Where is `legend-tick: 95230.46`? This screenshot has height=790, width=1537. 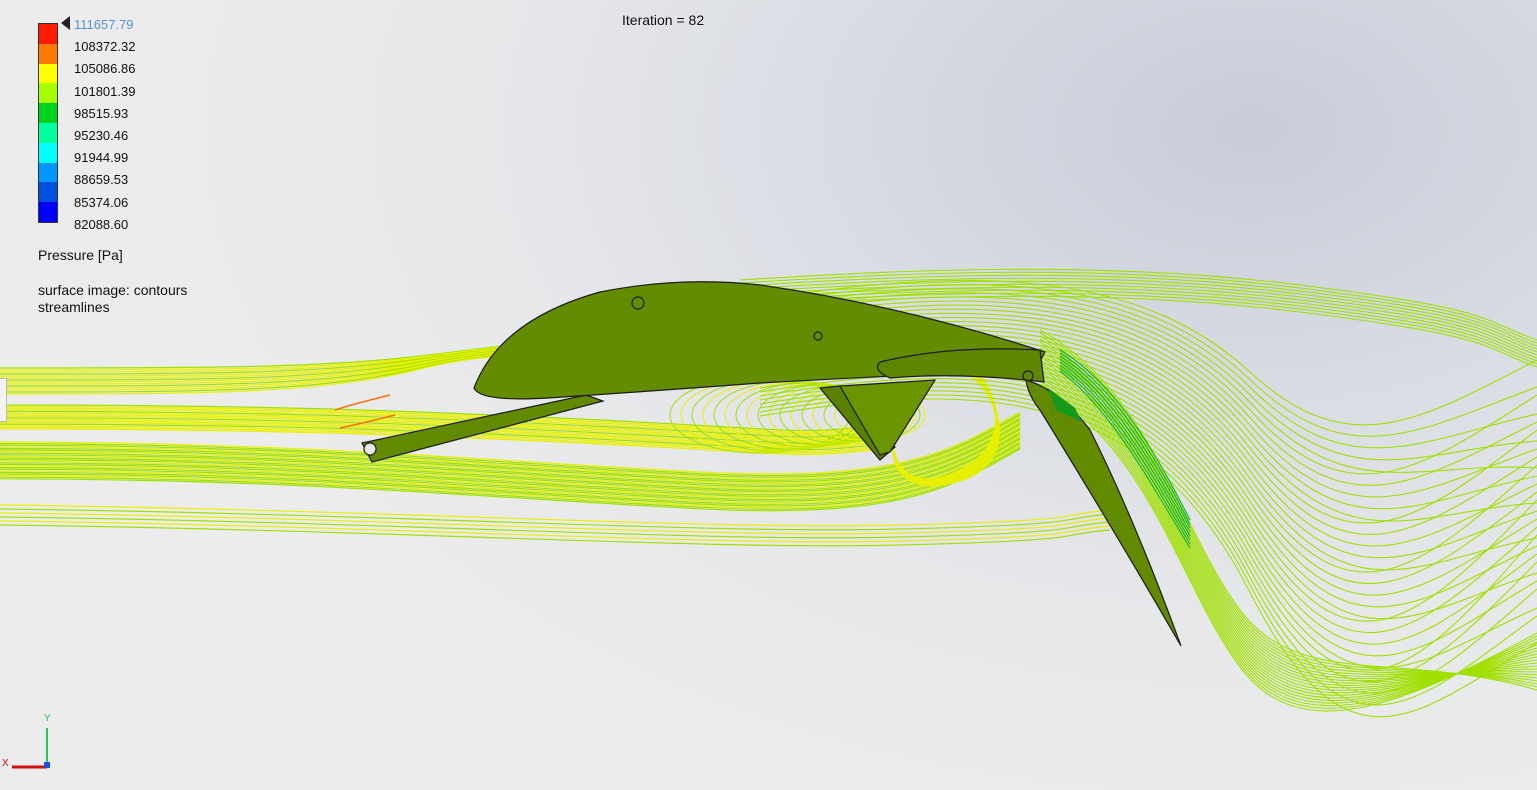
legend-tick: 95230.46 is located at coordinates (101, 135).